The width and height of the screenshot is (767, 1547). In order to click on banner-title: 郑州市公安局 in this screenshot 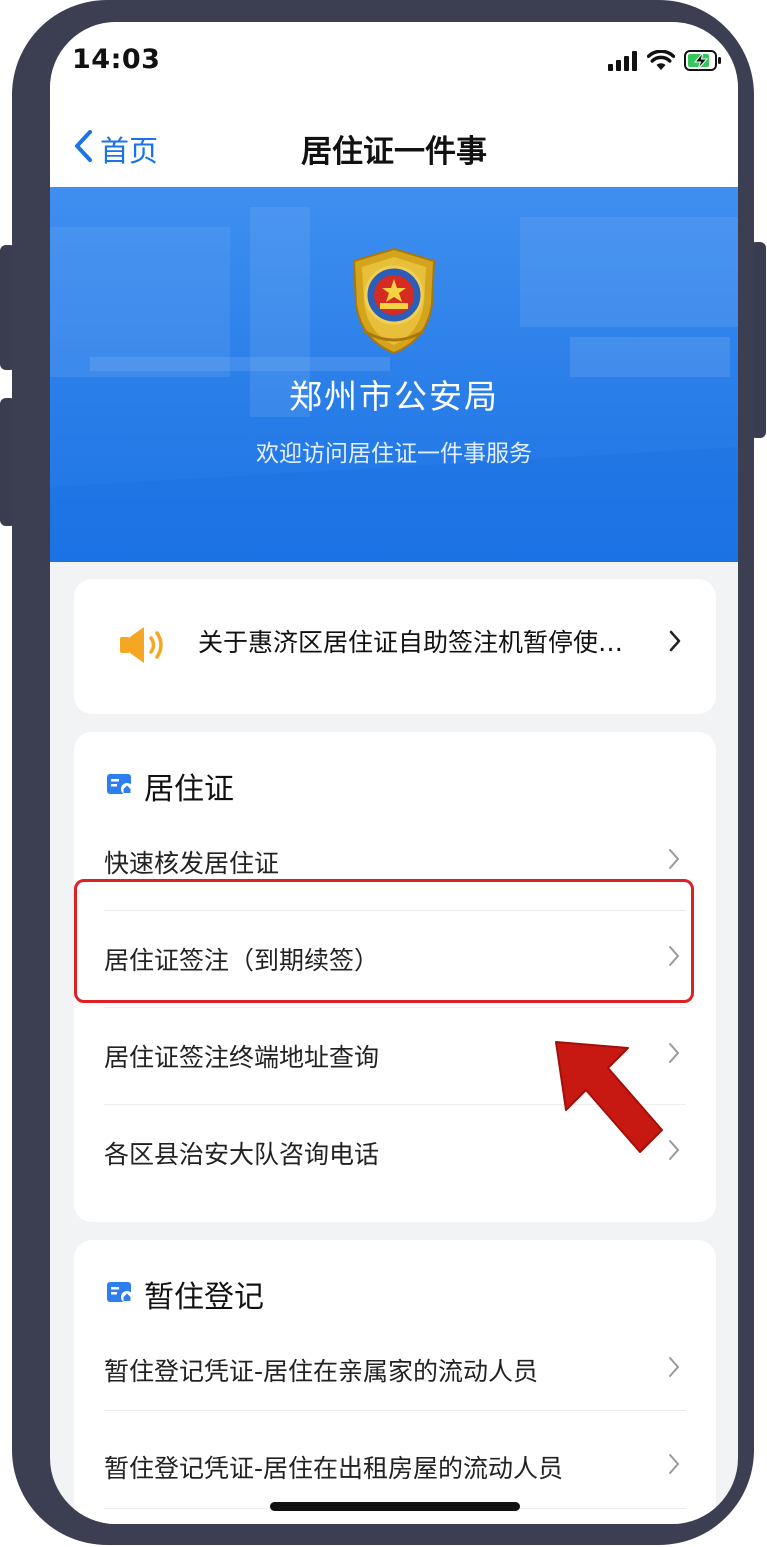, I will do `click(394, 396)`.